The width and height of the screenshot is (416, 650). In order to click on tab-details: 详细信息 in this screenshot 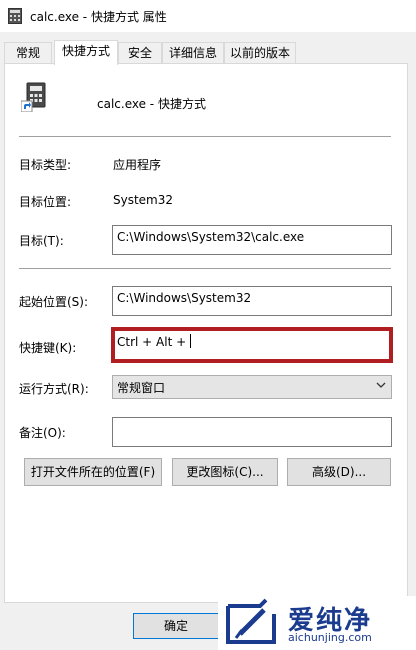, I will do `click(193, 53)`.